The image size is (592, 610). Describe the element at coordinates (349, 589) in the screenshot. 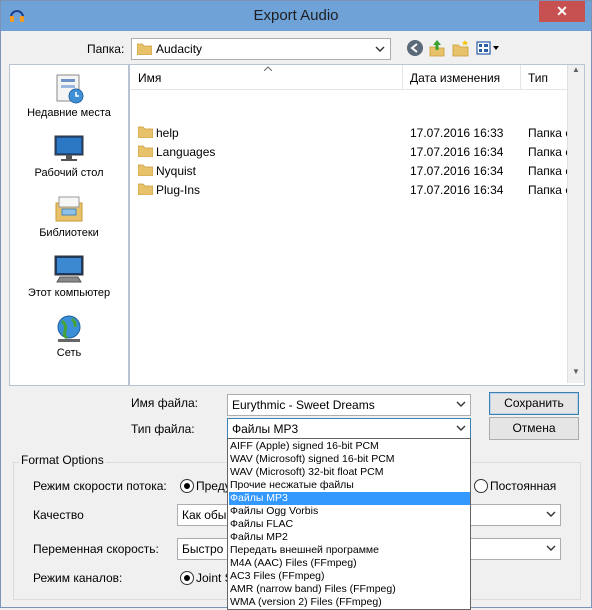

I see `dropdown-option: AMR (narrow band) Files (FFmpeg)` at that location.